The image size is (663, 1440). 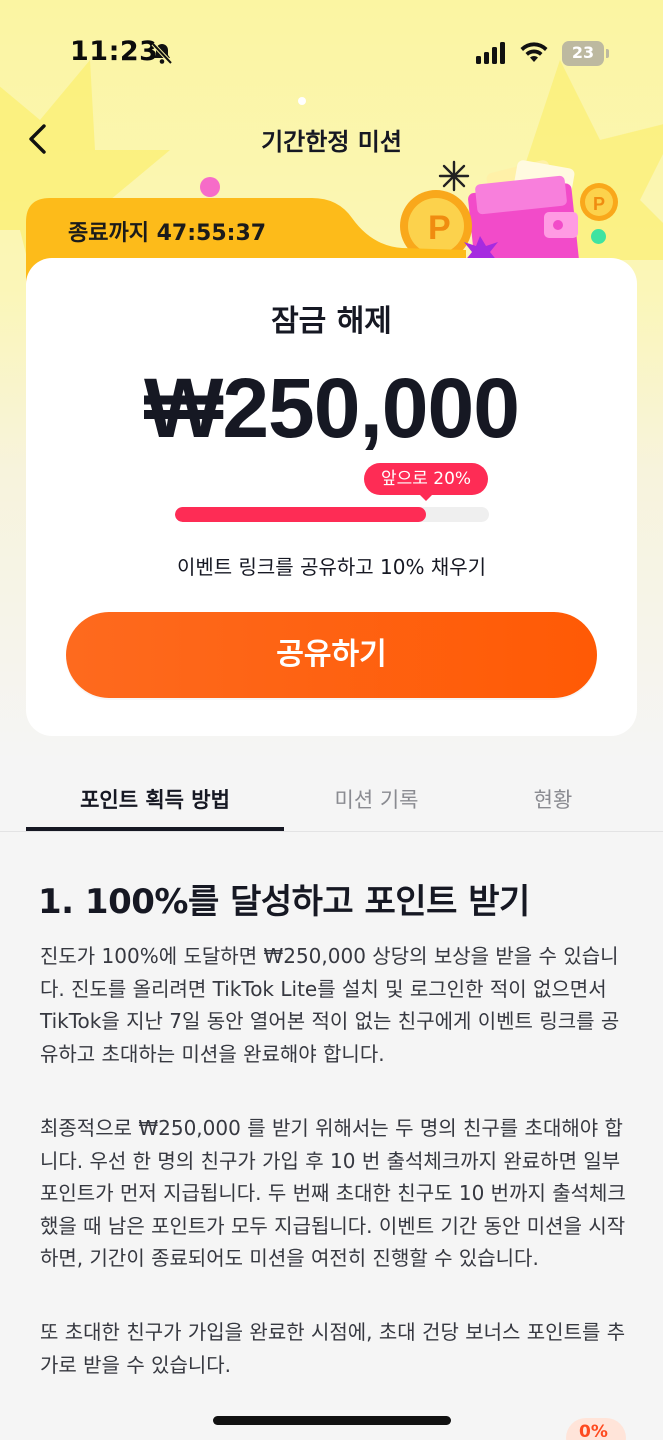 I want to click on battery-indicator: 23, so click(x=583, y=53).